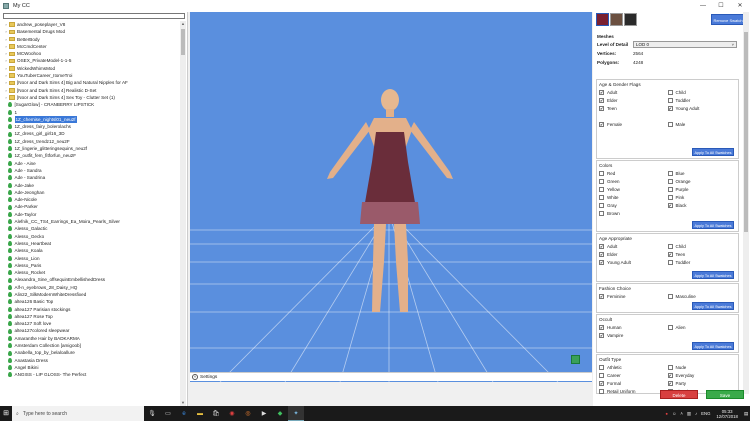 The height and width of the screenshot is (421, 750). I want to click on edge-icon: e, so click(184, 413).